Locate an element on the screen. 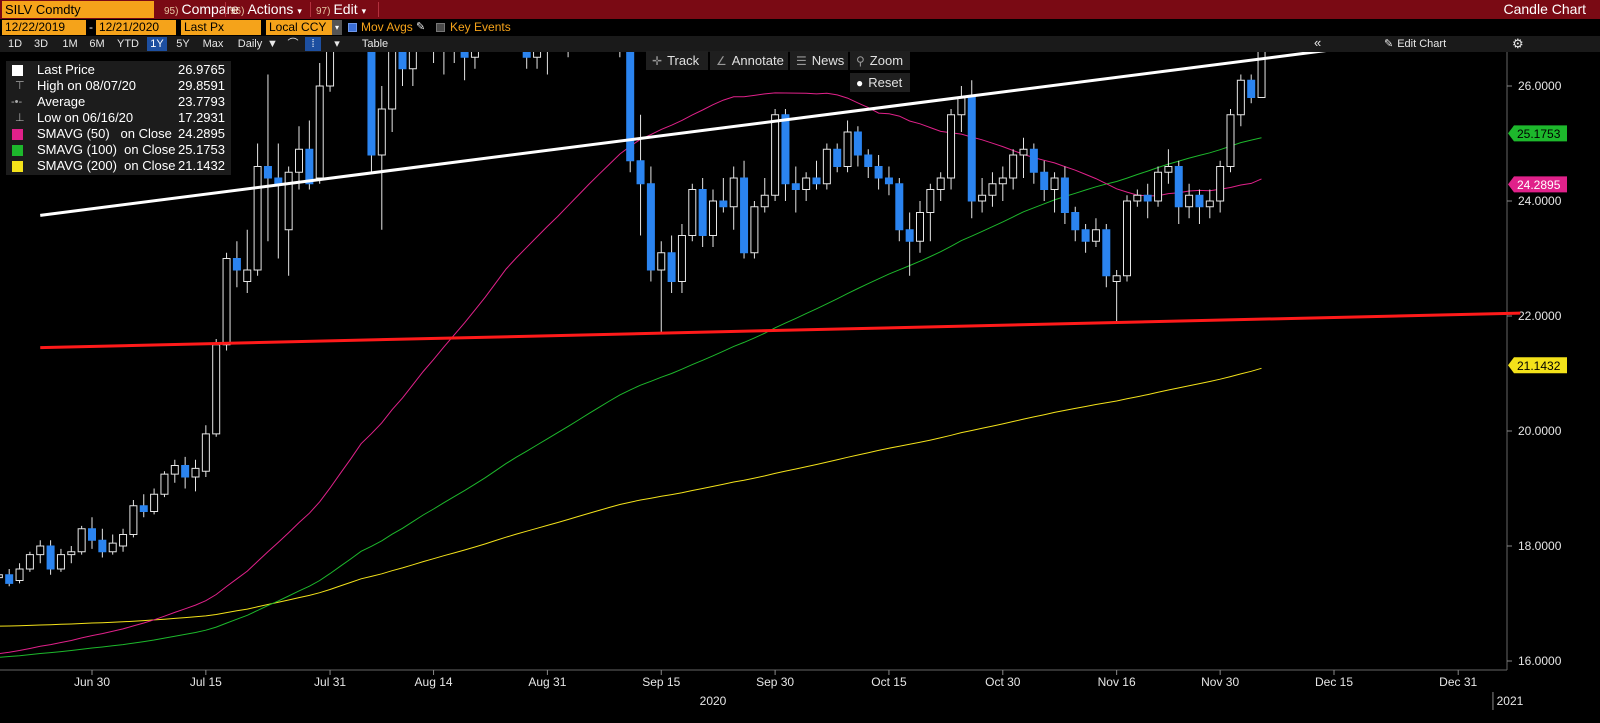 Image resolution: width=1600 pixels, height=723 pixels. period-6m: 6M is located at coordinates (97, 44).